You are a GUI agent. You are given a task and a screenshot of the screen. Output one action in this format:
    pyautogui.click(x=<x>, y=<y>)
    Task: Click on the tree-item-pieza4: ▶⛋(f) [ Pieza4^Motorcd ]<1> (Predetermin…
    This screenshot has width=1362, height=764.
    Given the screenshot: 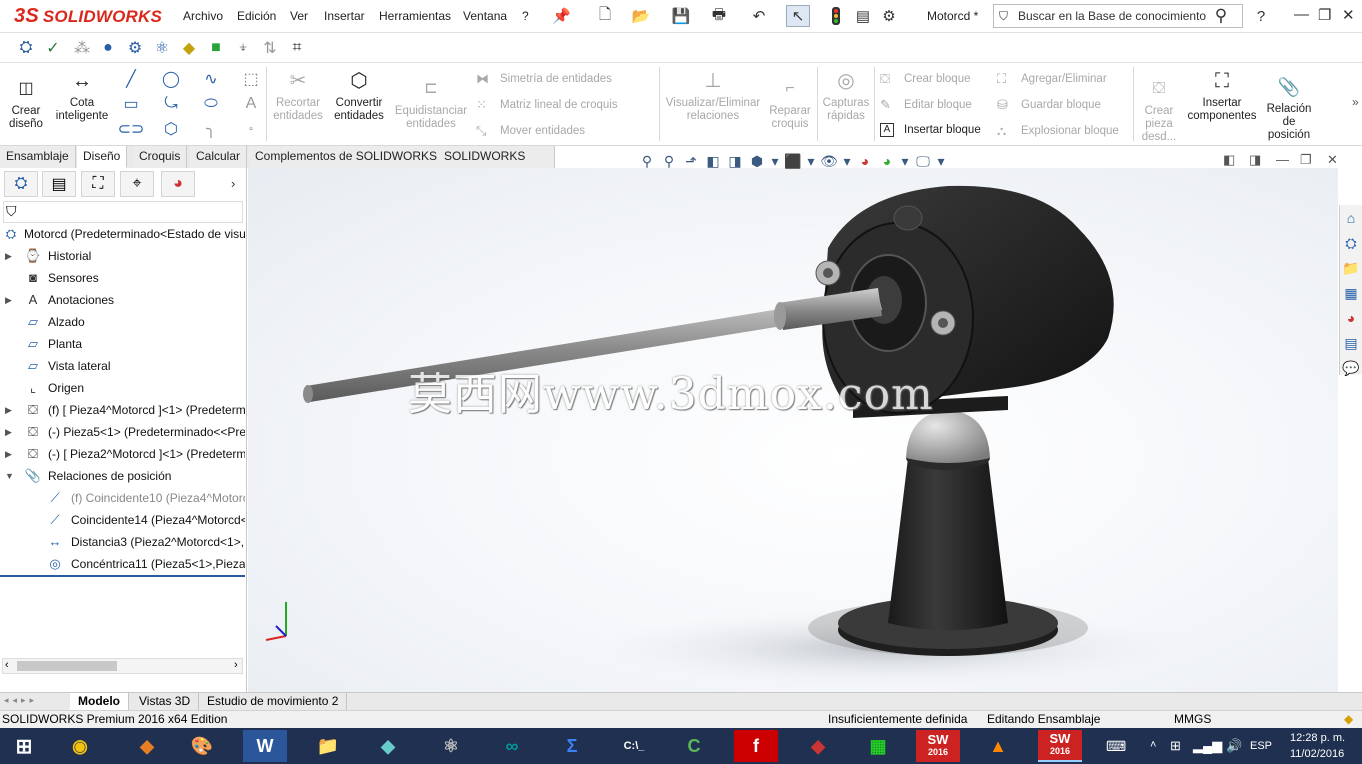 What is the action you would take?
    pyautogui.click(x=122, y=410)
    